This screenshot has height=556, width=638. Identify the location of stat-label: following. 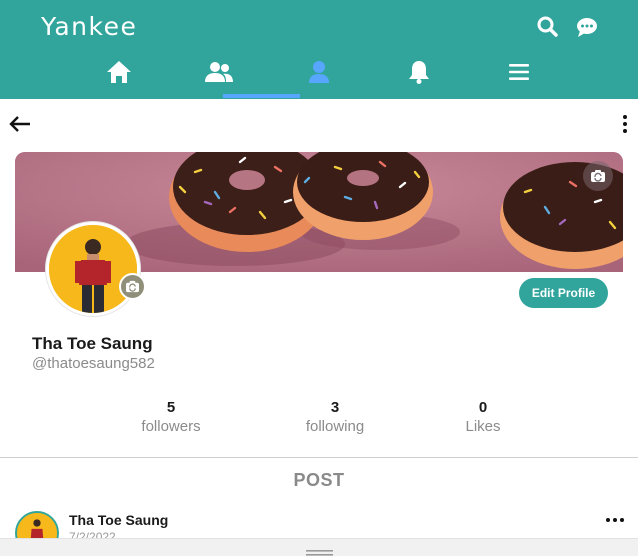
(335, 426).